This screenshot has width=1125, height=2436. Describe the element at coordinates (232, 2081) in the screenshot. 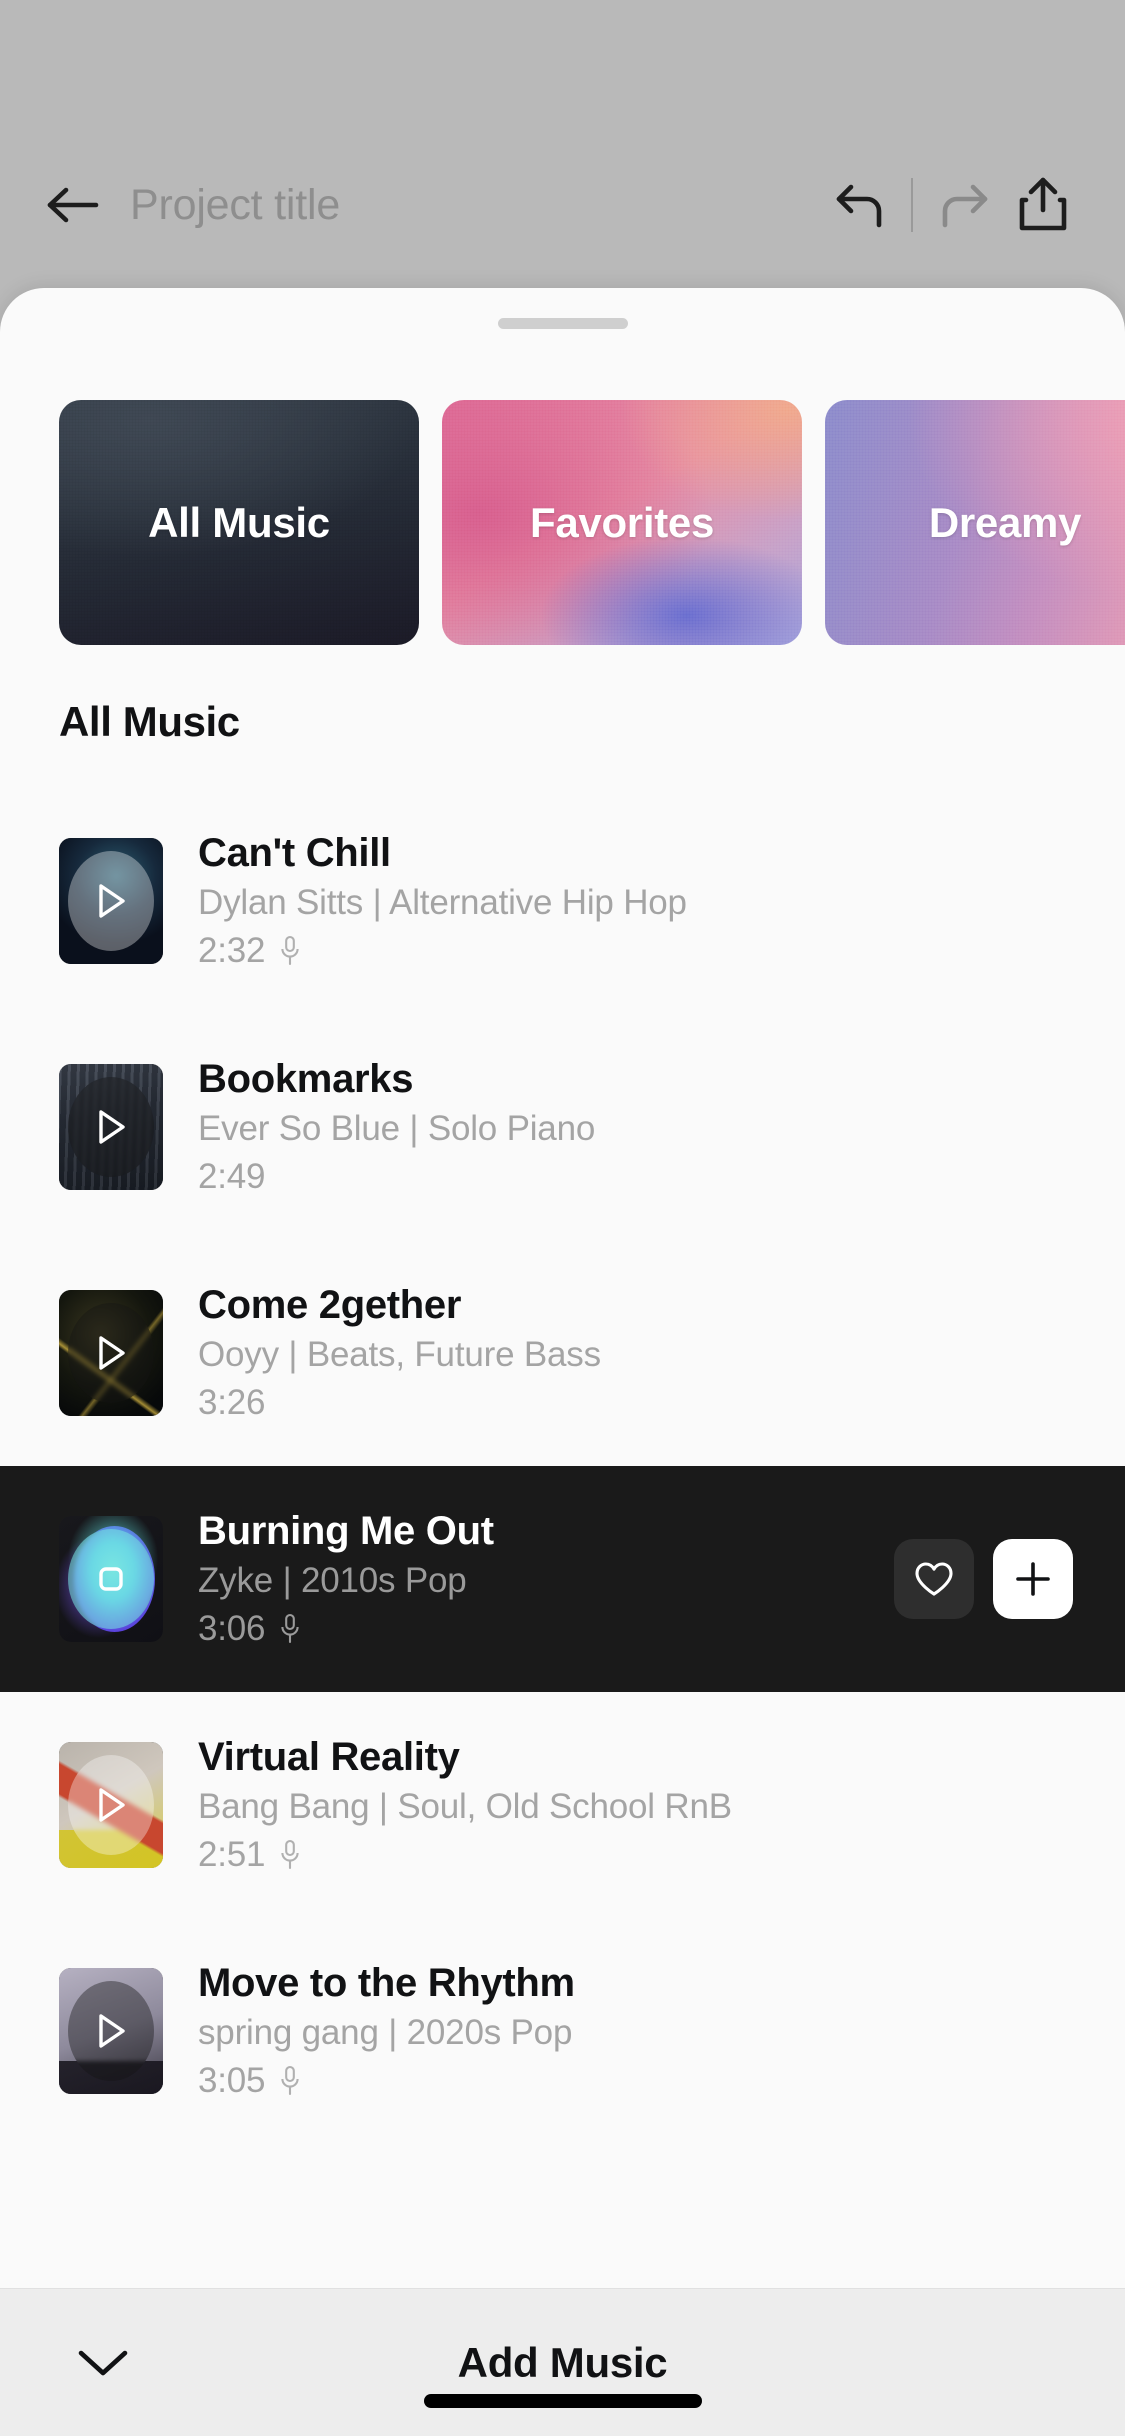

I see `track-duration: 3:05` at that location.